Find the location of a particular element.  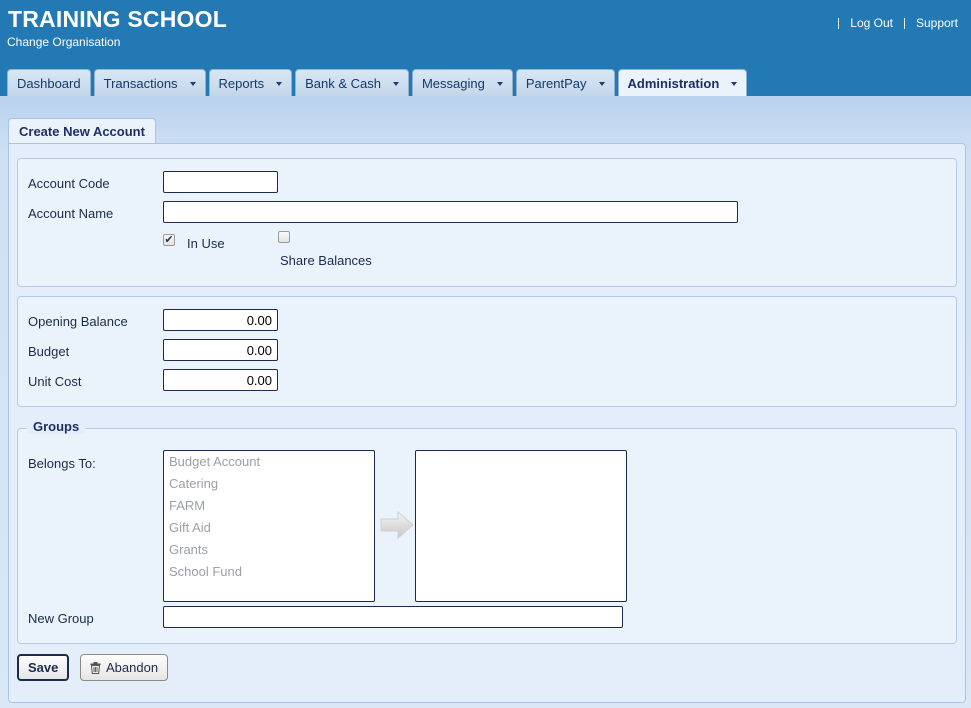

tab-dashboard: Dashboard is located at coordinates (49, 82).